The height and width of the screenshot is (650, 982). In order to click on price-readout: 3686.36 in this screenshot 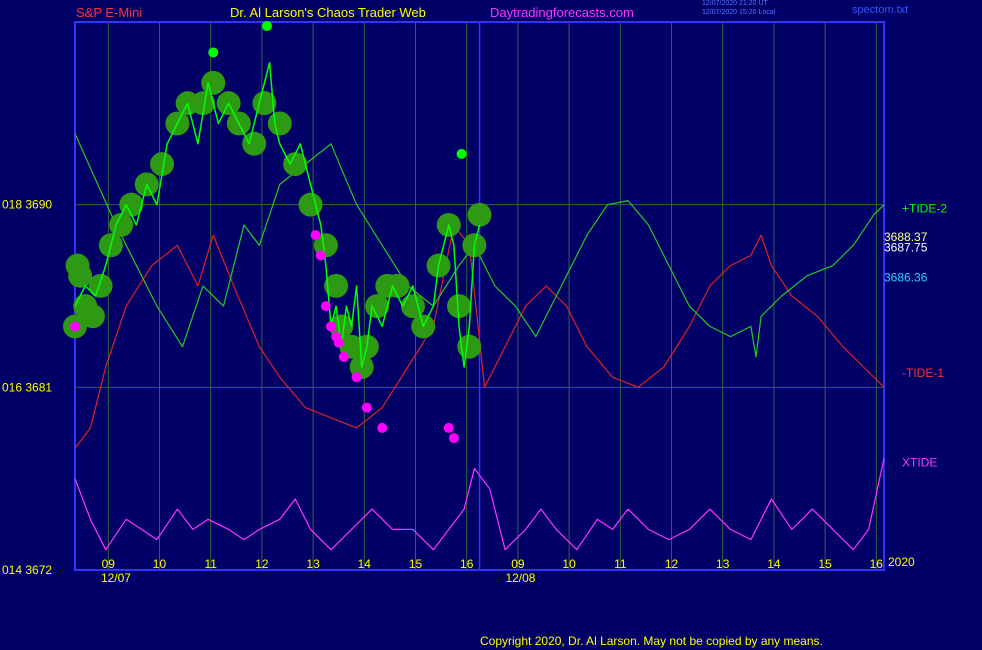, I will do `click(906, 278)`.